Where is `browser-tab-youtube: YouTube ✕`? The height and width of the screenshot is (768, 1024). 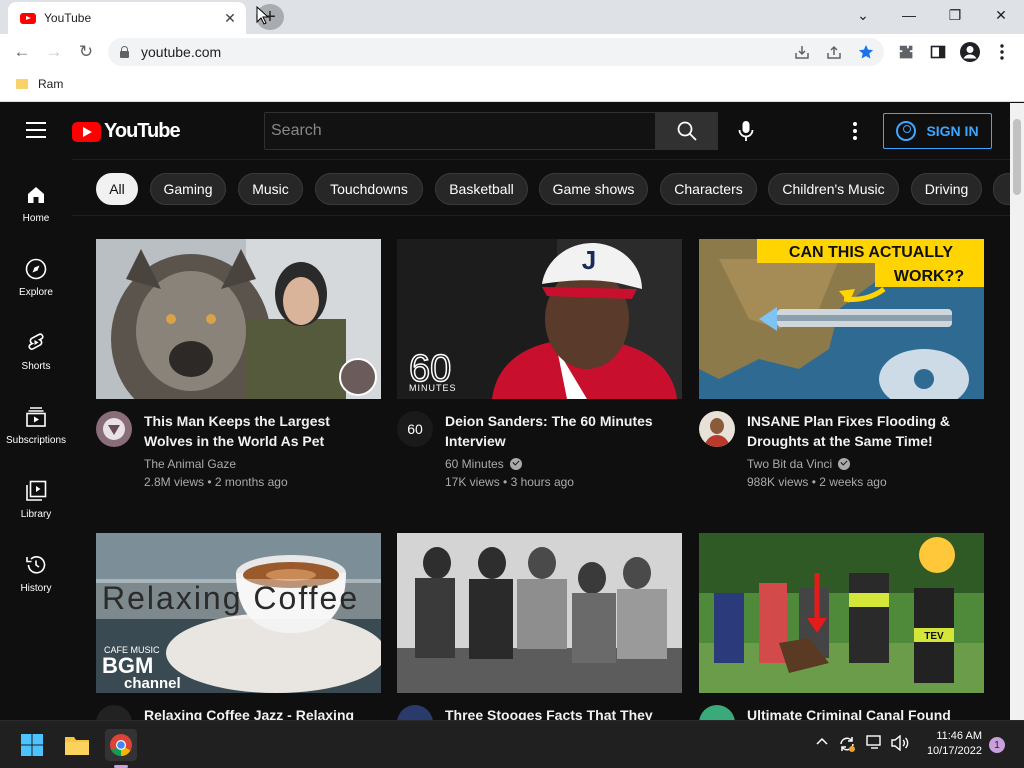 browser-tab-youtube: YouTube ✕ is located at coordinates (127, 18).